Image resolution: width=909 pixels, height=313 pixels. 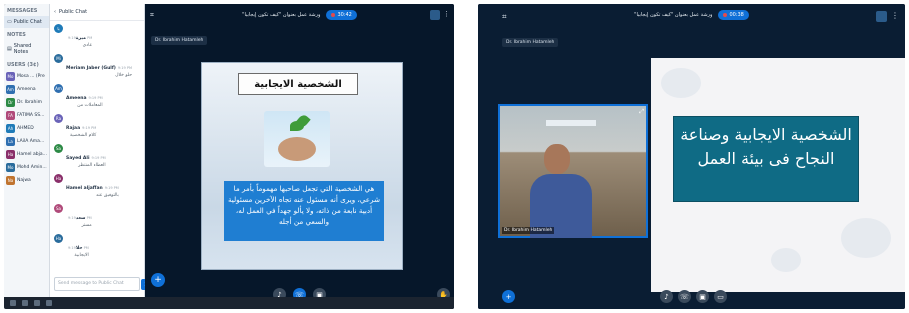 I want to click on user-list-item: Na Najwa, so click(x=26, y=180).